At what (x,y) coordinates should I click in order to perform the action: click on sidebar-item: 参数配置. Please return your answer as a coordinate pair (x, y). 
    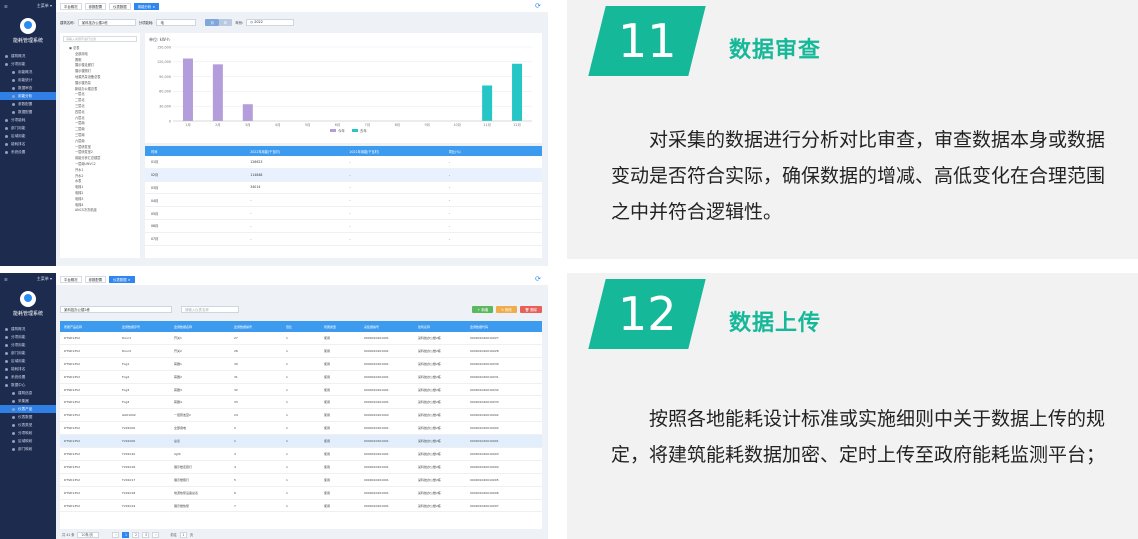
    Looking at the image, I should click on (28, 104).